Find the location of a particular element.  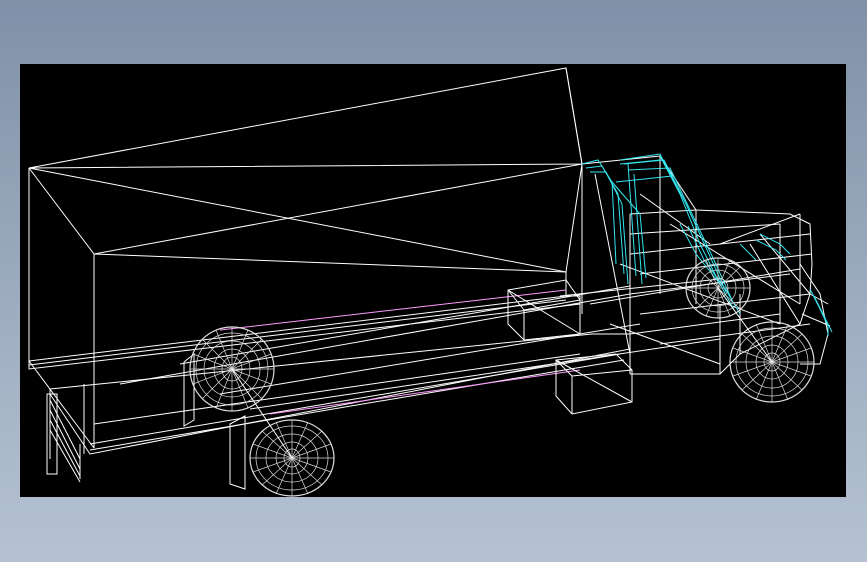

cab-cyan-edges is located at coordinates (707, 244).